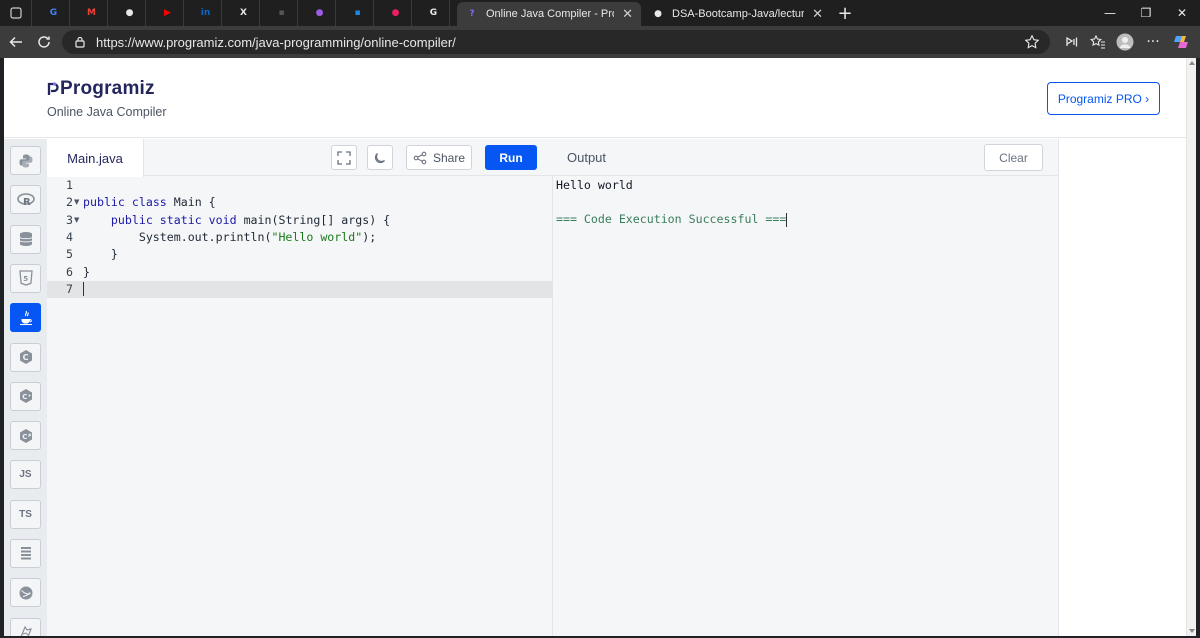 Image resolution: width=1200 pixels, height=638 pixels. Describe the element at coordinates (434, 13) in the screenshot. I see `pinned-tab-google-alt: G` at that location.